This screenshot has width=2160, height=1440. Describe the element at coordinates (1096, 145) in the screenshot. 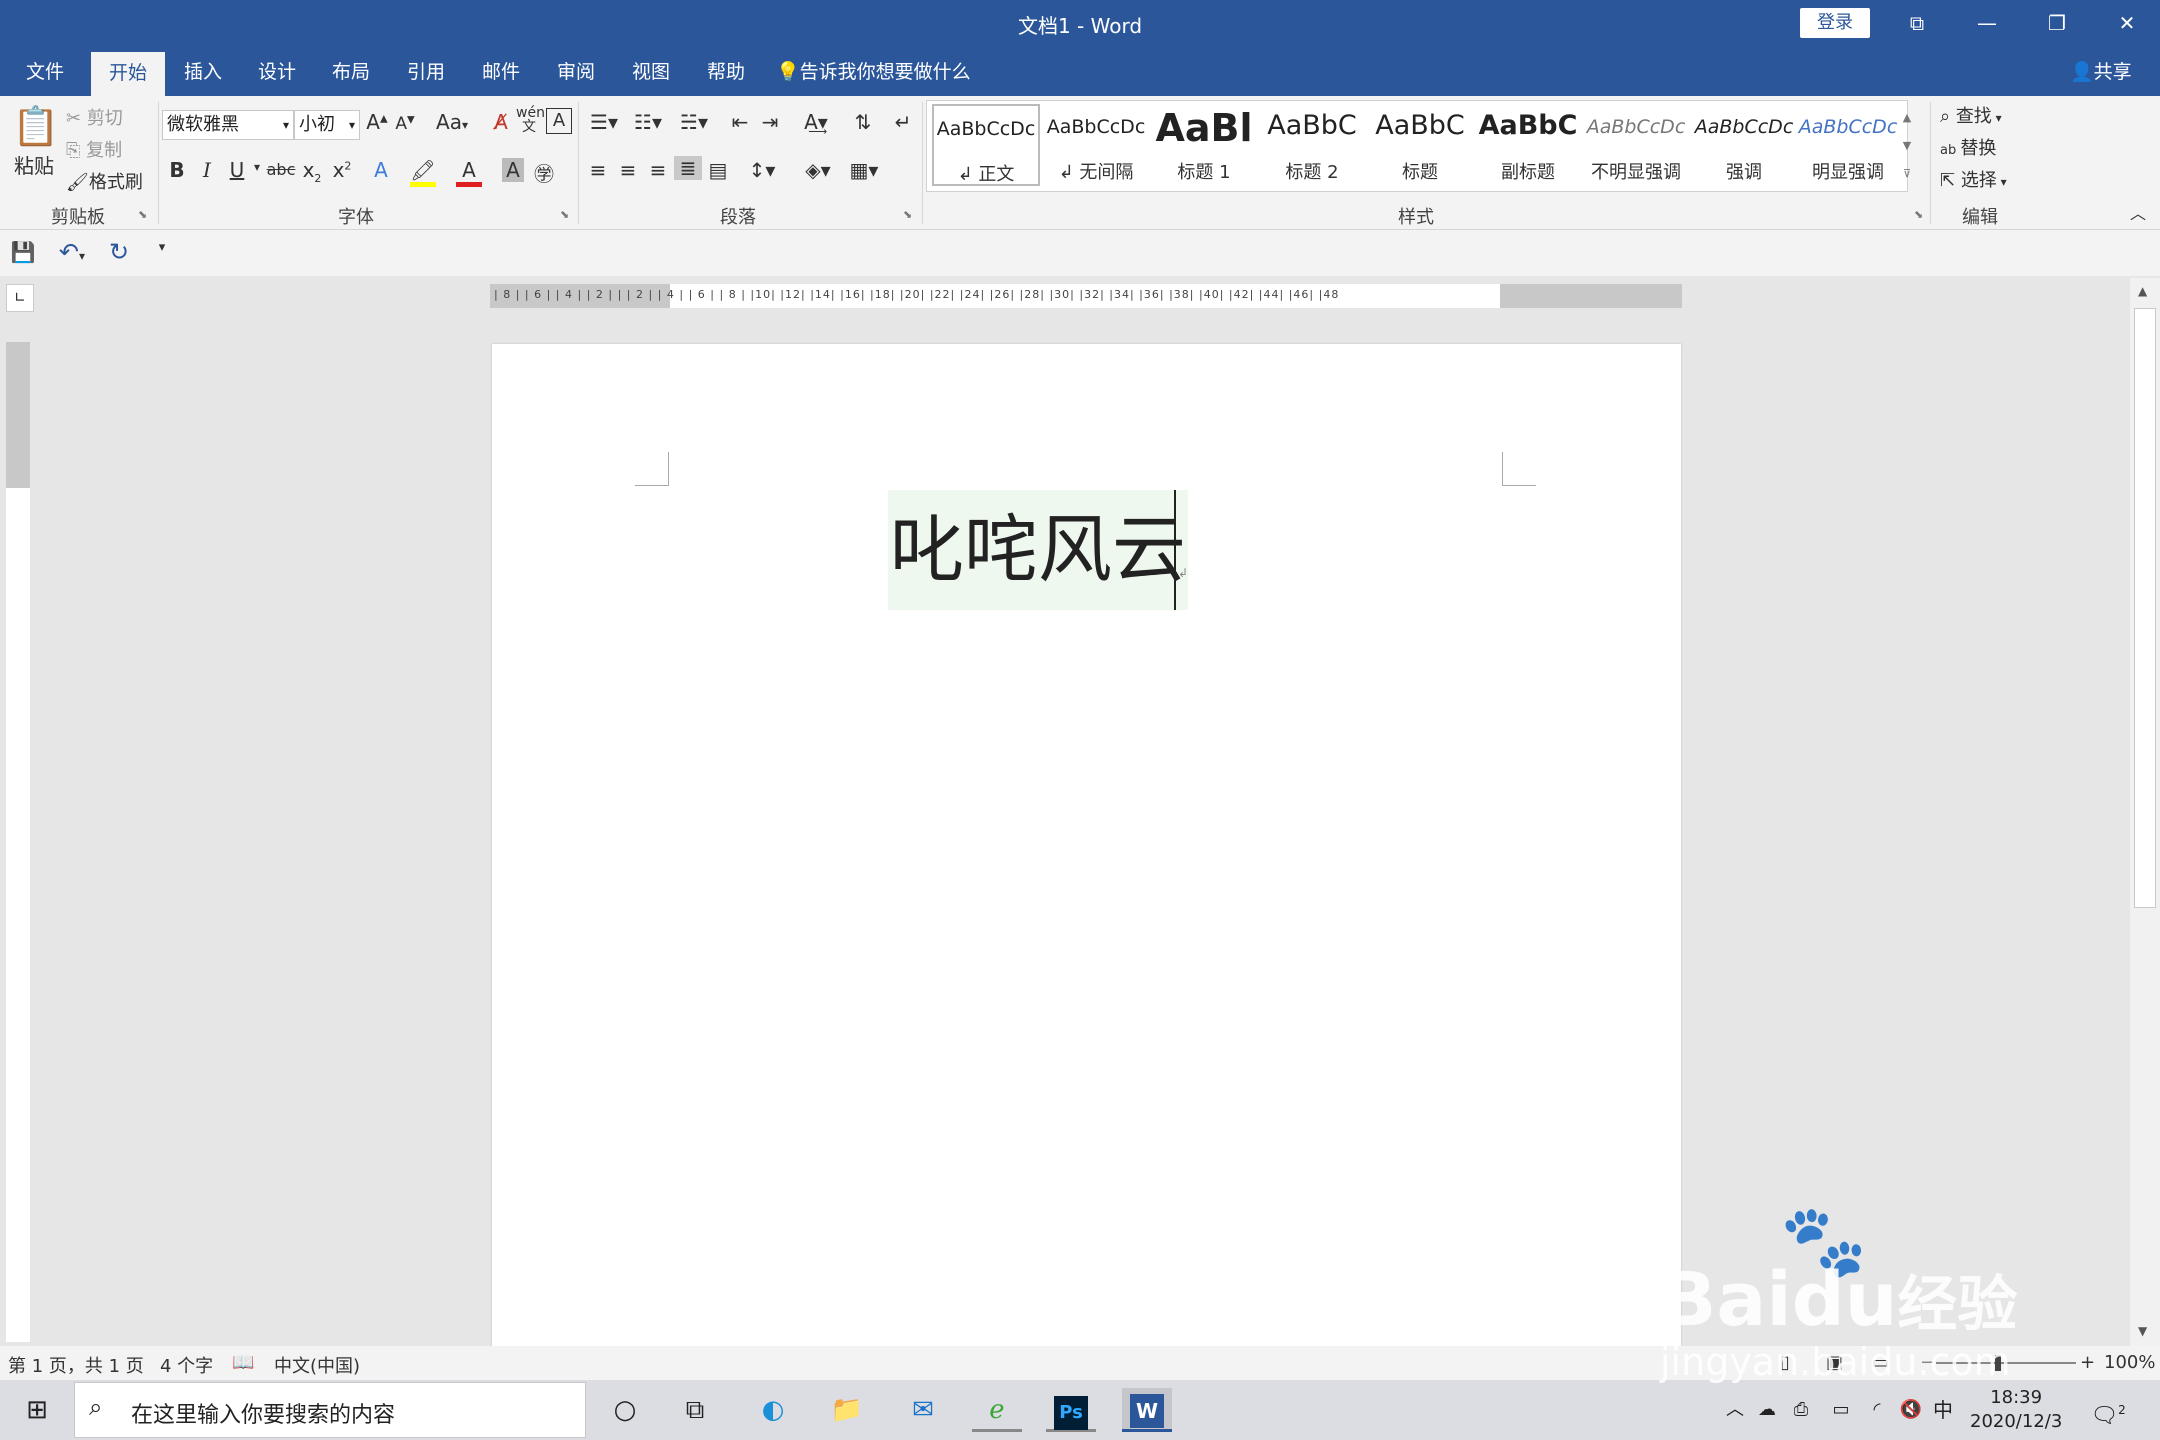

I see `style-no-spacing: AaBbCcDc ↲ 无间隔` at that location.